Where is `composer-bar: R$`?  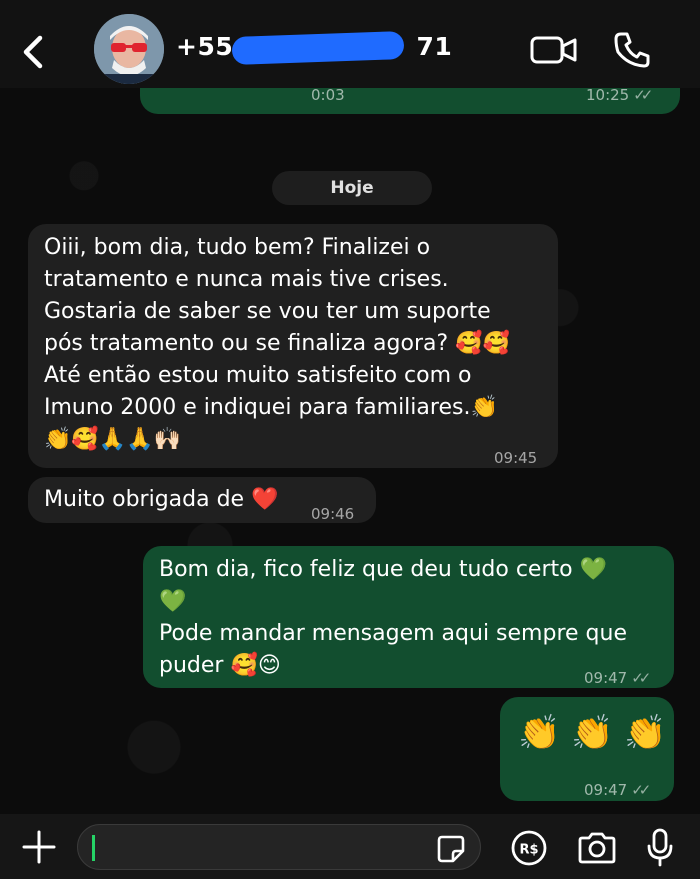 composer-bar: R$ is located at coordinates (350, 846).